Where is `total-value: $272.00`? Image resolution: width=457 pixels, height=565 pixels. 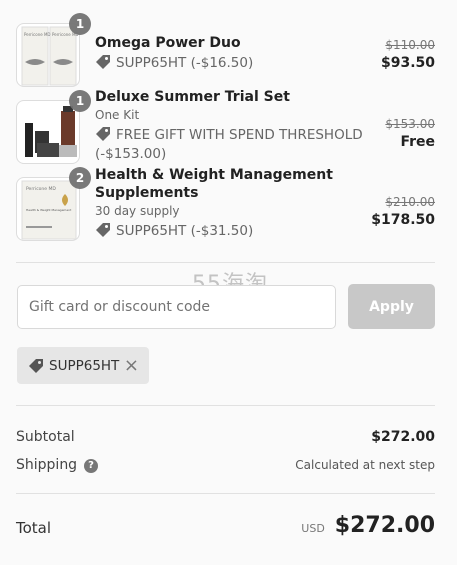
total-value: $272.00 is located at coordinates (384, 525).